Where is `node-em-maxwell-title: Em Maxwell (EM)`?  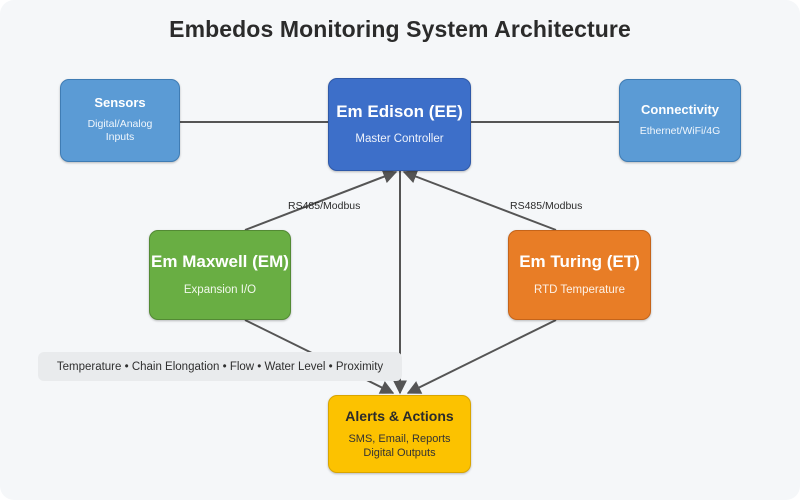 node-em-maxwell-title: Em Maxwell (EM) is located at coordinates (220, 261).